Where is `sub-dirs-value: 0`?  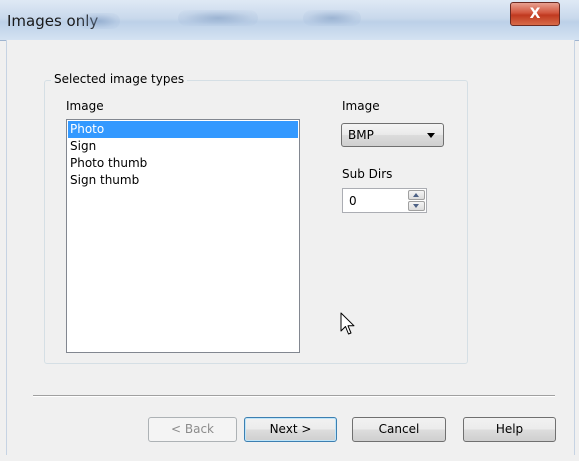
sub-dirs-value: 0 is located at coordinates (353, 201).